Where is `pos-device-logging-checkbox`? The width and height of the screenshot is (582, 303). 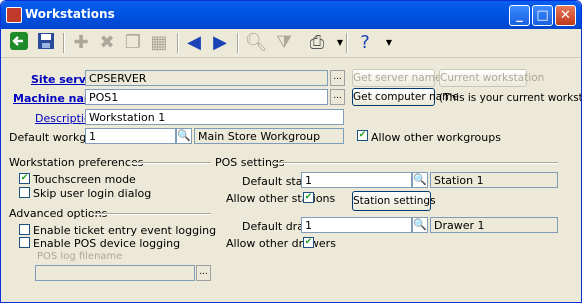 pos-device-logging-checkbox is located at coordinates (24, 242).